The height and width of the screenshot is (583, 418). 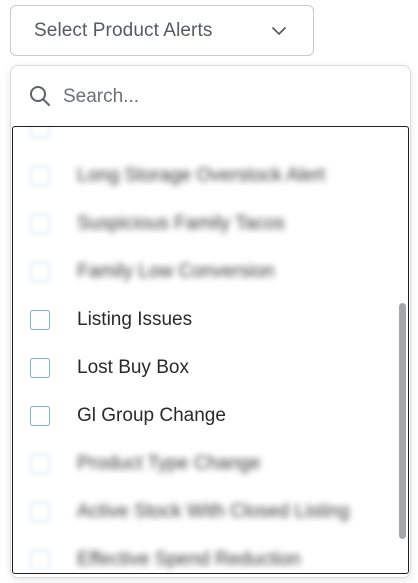 I want to click on option-item: Listing Issues, so click(x=203, y=321).